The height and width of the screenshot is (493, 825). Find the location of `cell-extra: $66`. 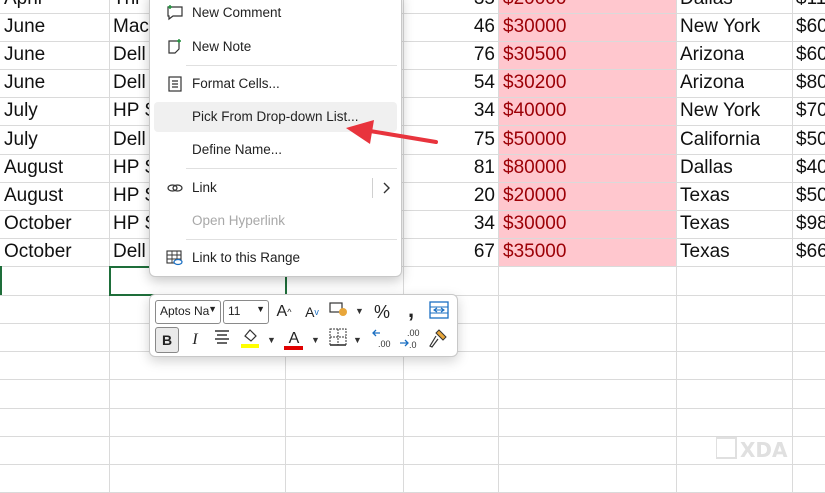

cell-extra: $66 is located at coordinates (810, 252).